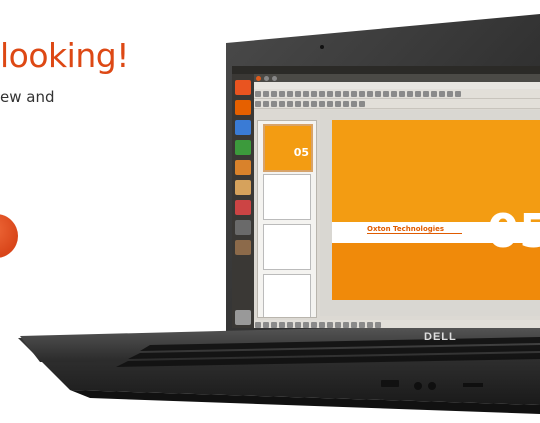 This screenshot has width=540, height=423. I want to click on unity-launcher, so click(243, 201).